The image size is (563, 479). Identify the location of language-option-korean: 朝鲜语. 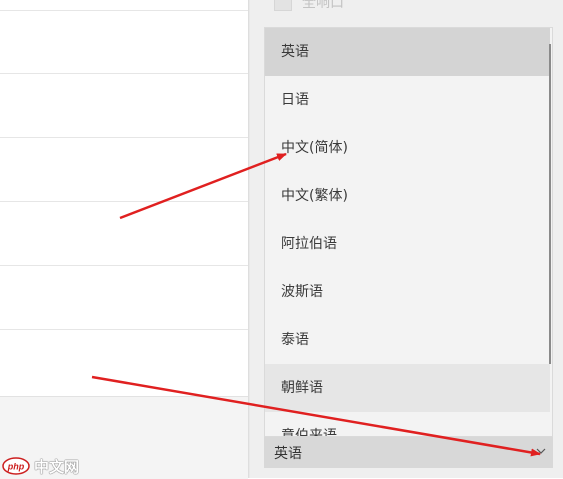
(407, 388).